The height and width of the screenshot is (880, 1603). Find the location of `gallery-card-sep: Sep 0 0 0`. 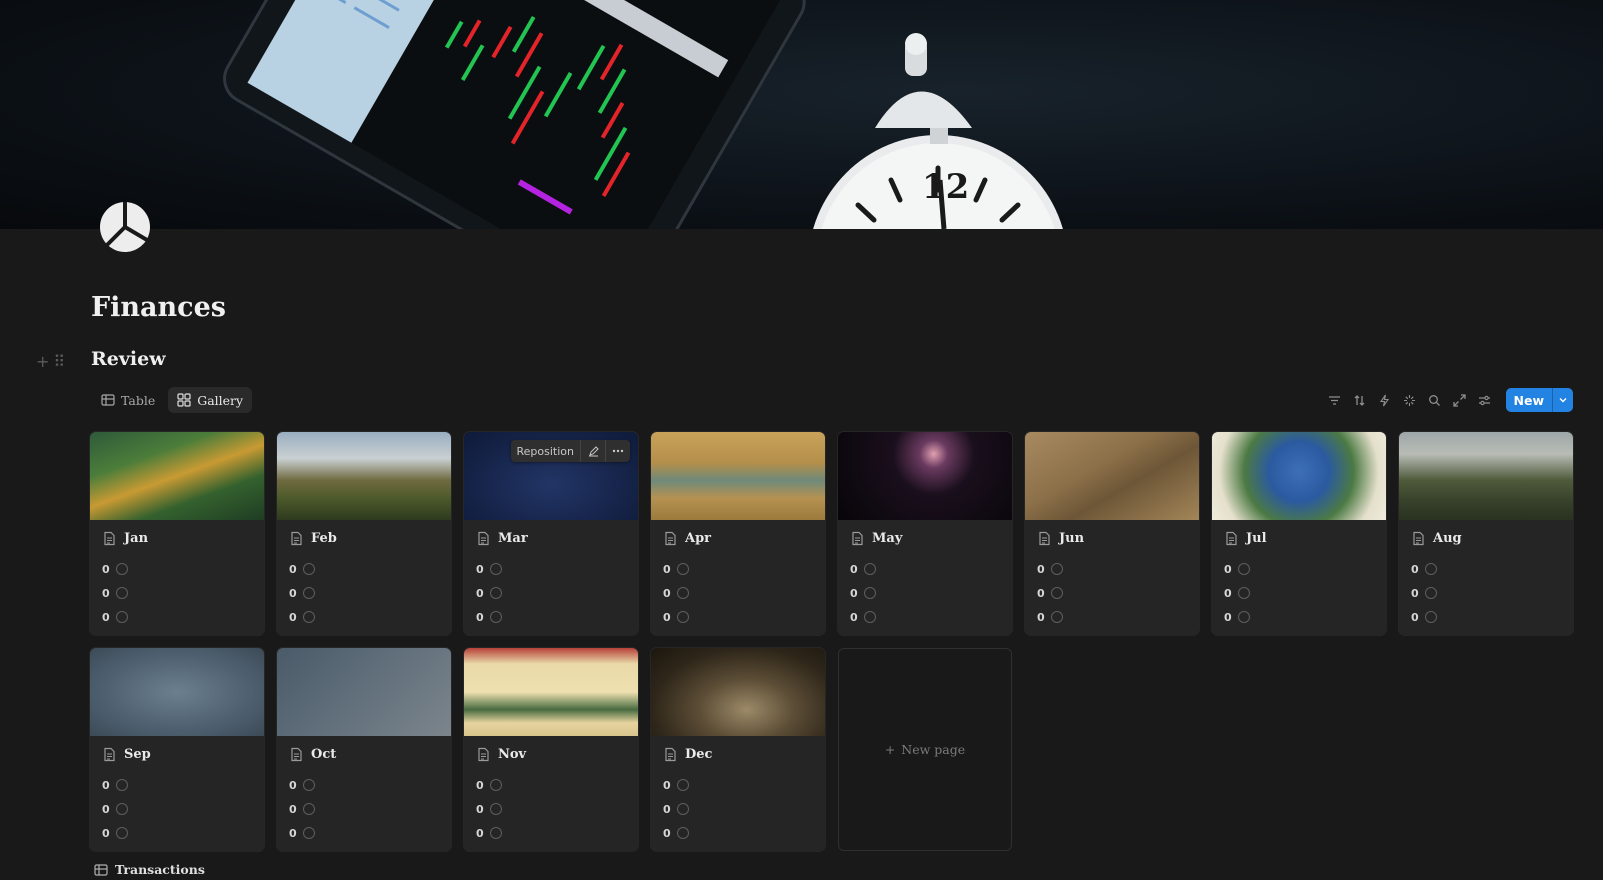

gallery-card-sep: Sep 0 0 0 is located at coordinates (177, 749).